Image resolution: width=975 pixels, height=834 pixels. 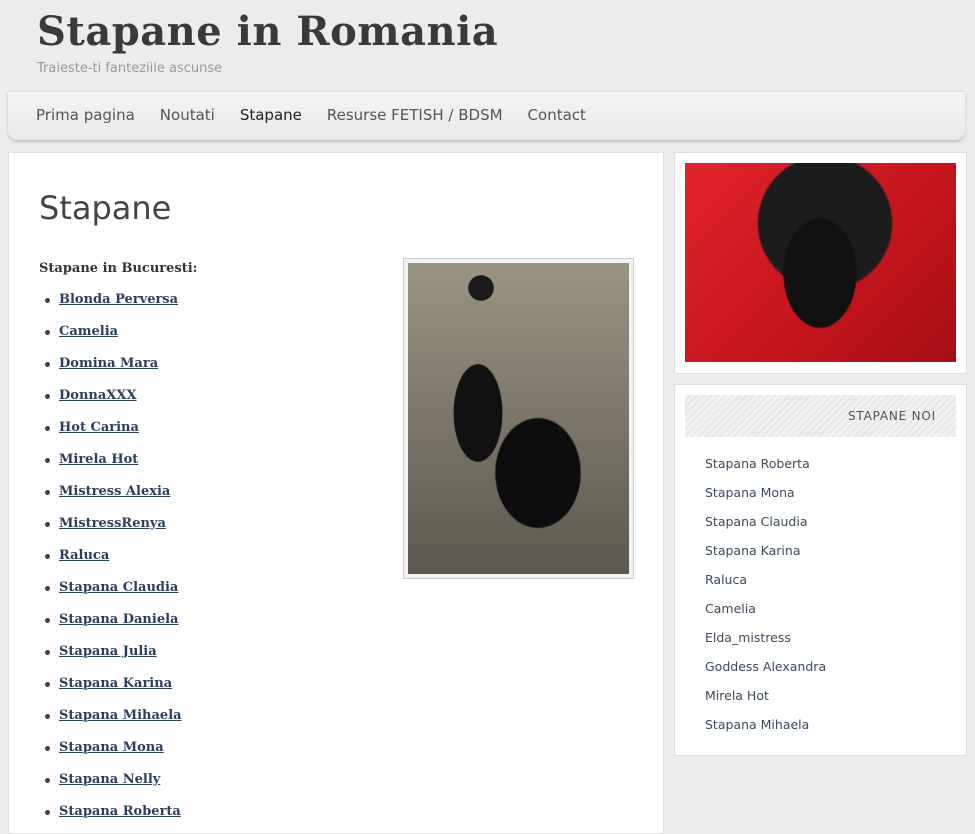 What do you see at coordinates (99, 427) in the screenshot?
I see `stapana-link: Hot Carina` at bounding box center [99, 427].